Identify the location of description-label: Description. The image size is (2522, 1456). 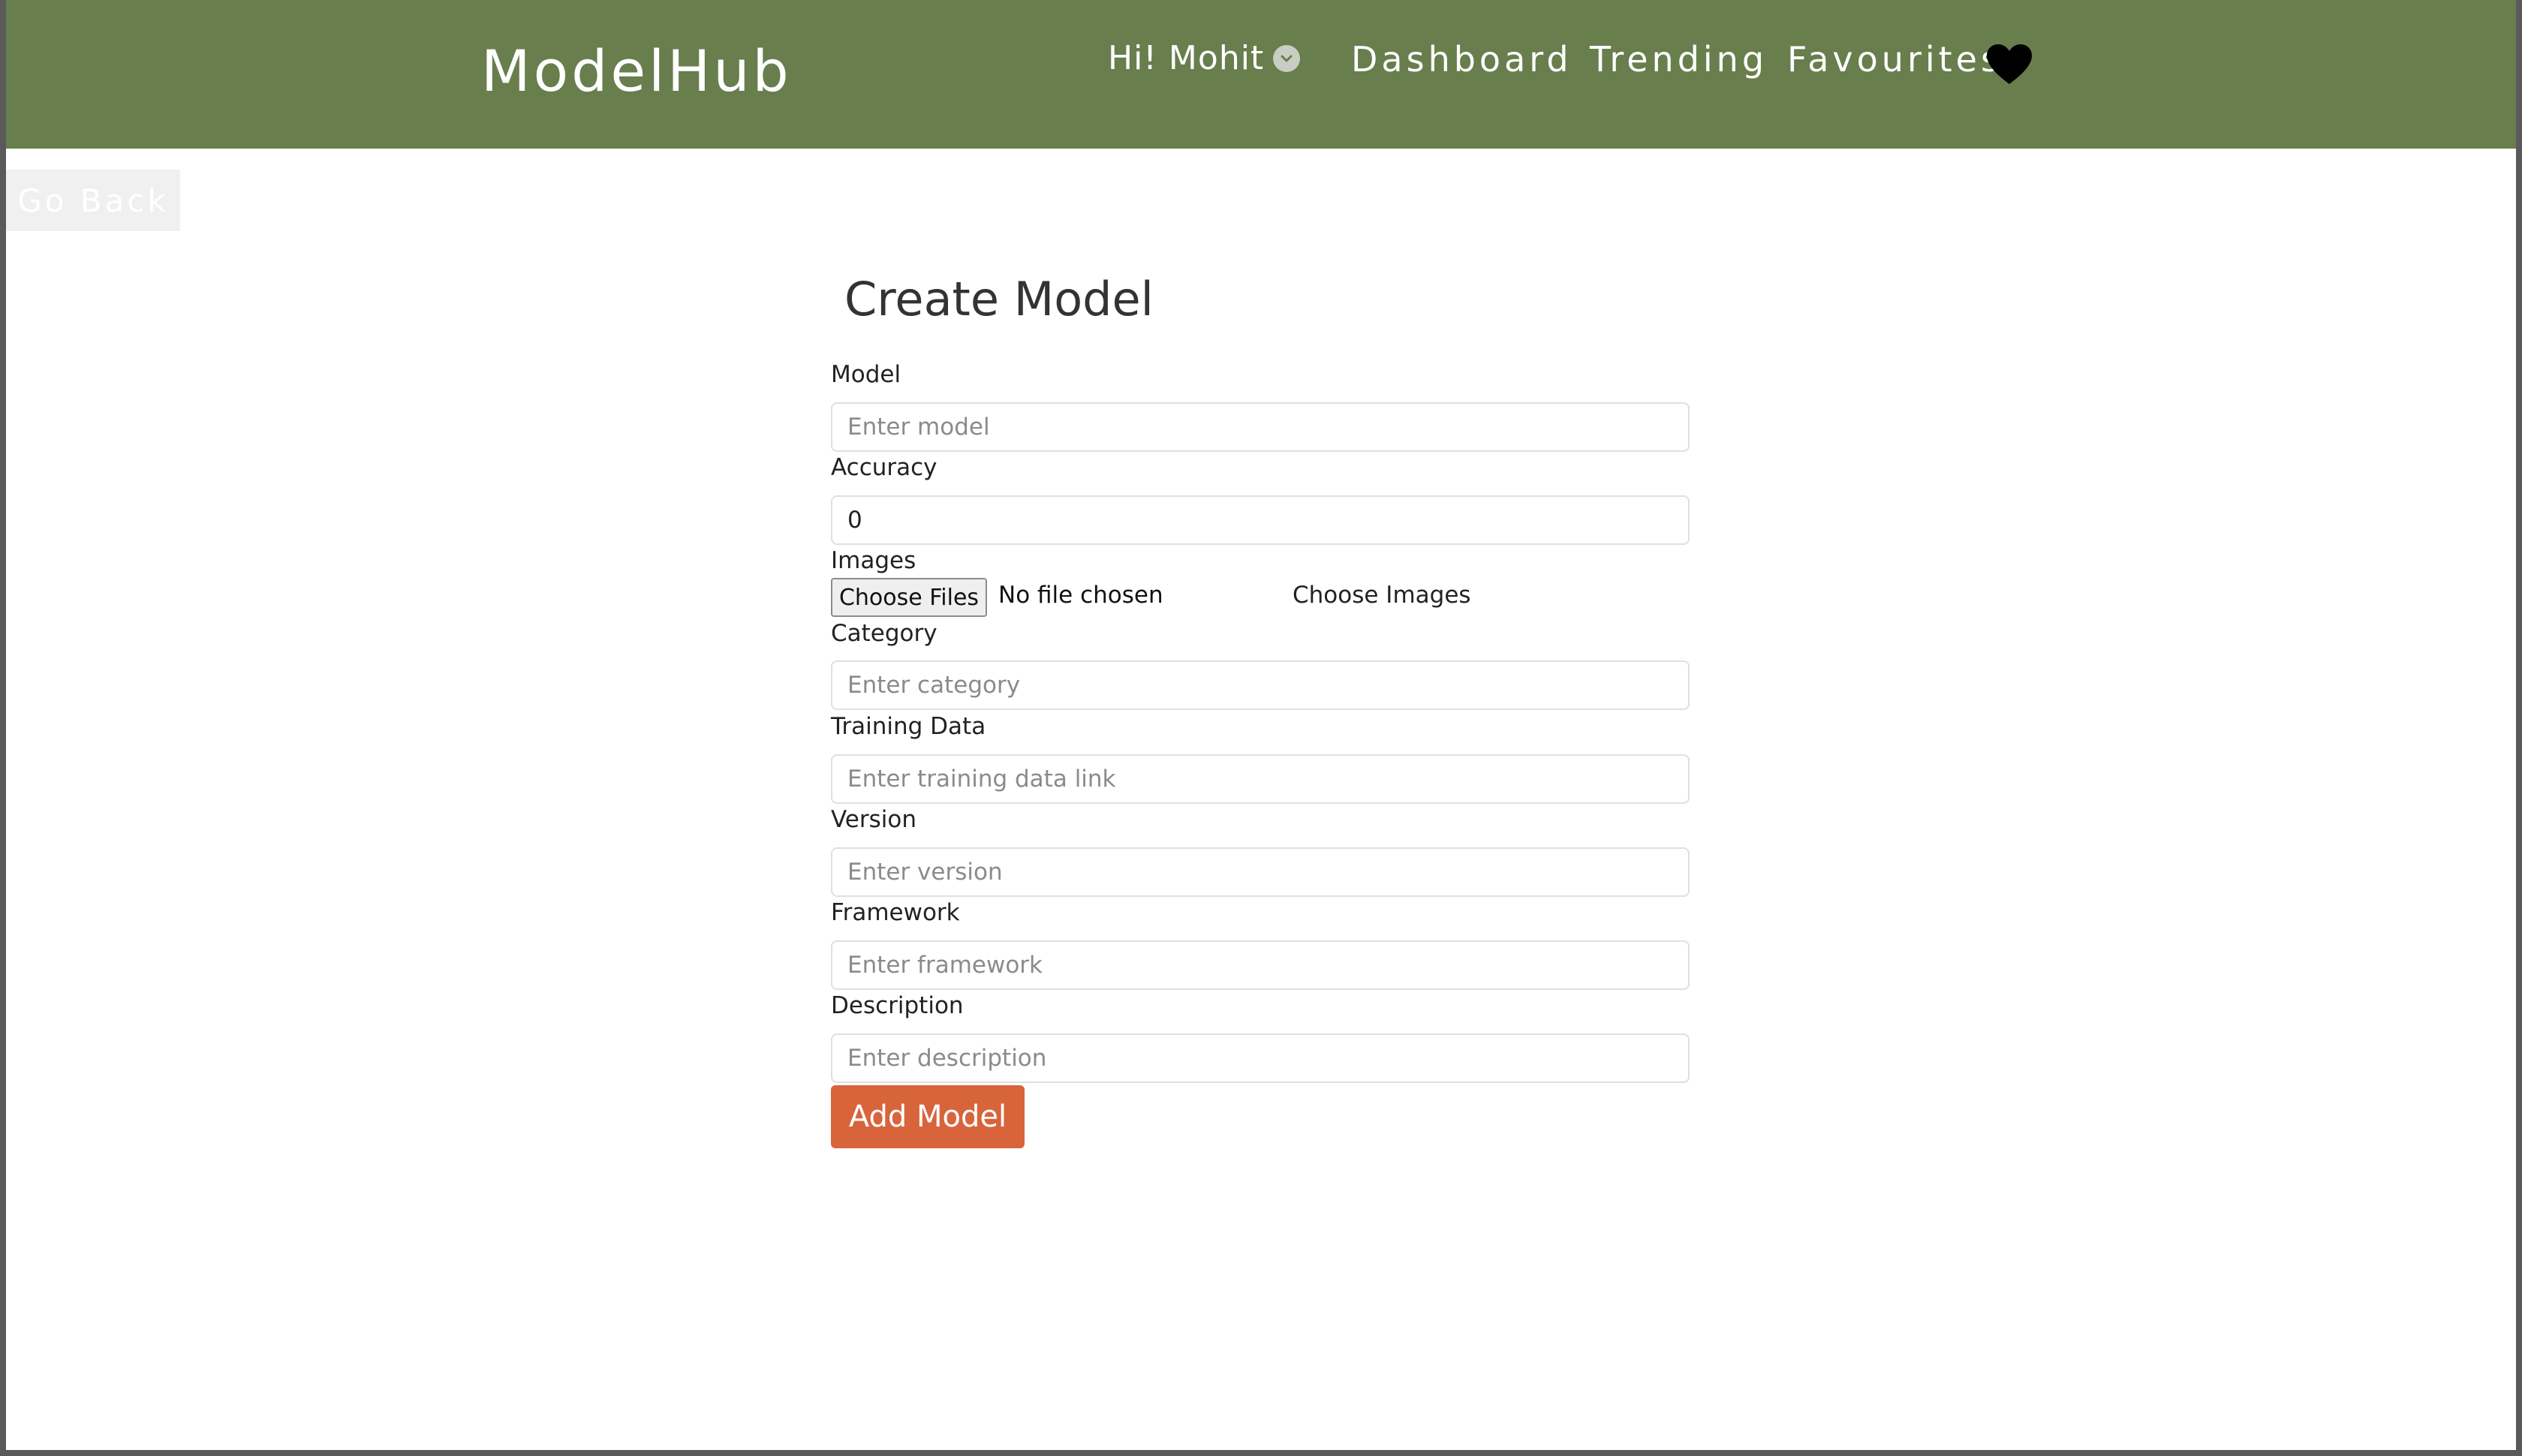
(897, 1005).